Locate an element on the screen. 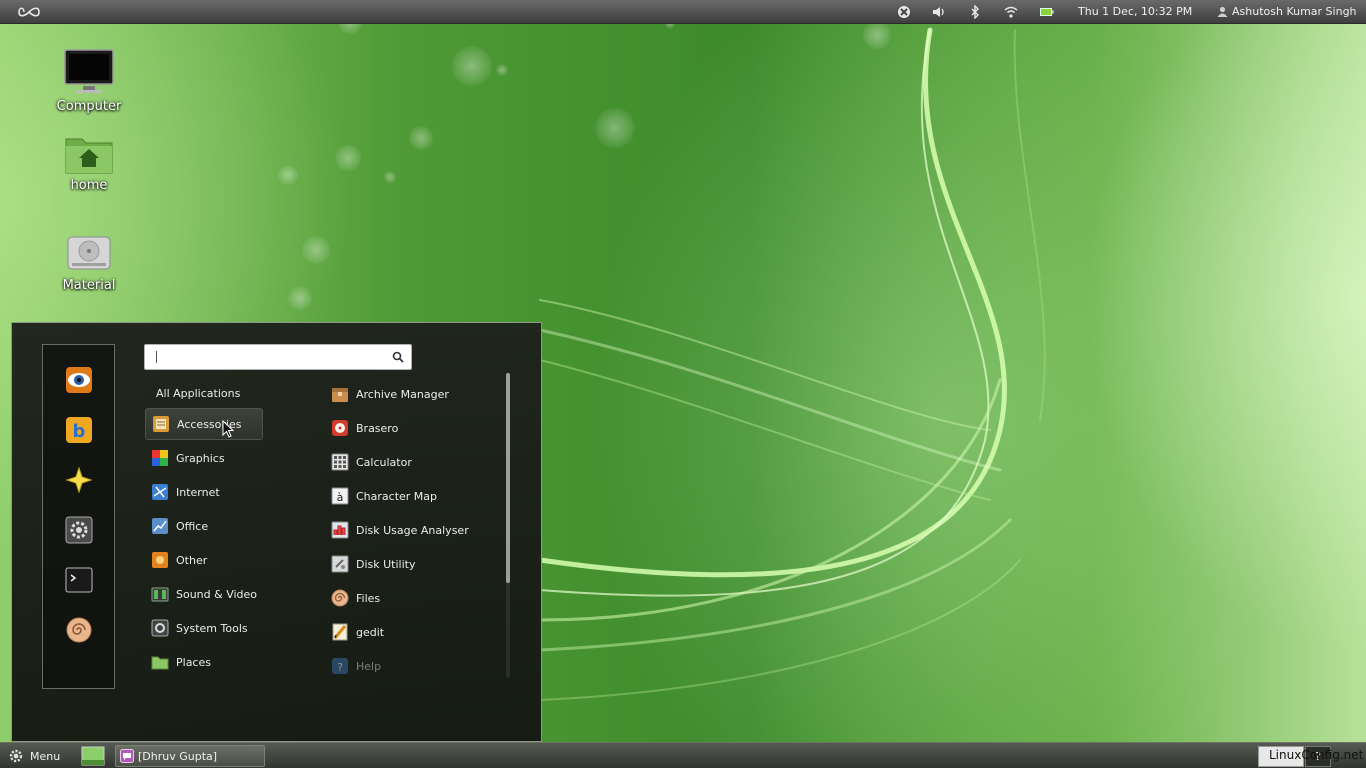 The height and width of the screenshot is (768, 1366). category-office: Office is located at coordinates (204, 526).